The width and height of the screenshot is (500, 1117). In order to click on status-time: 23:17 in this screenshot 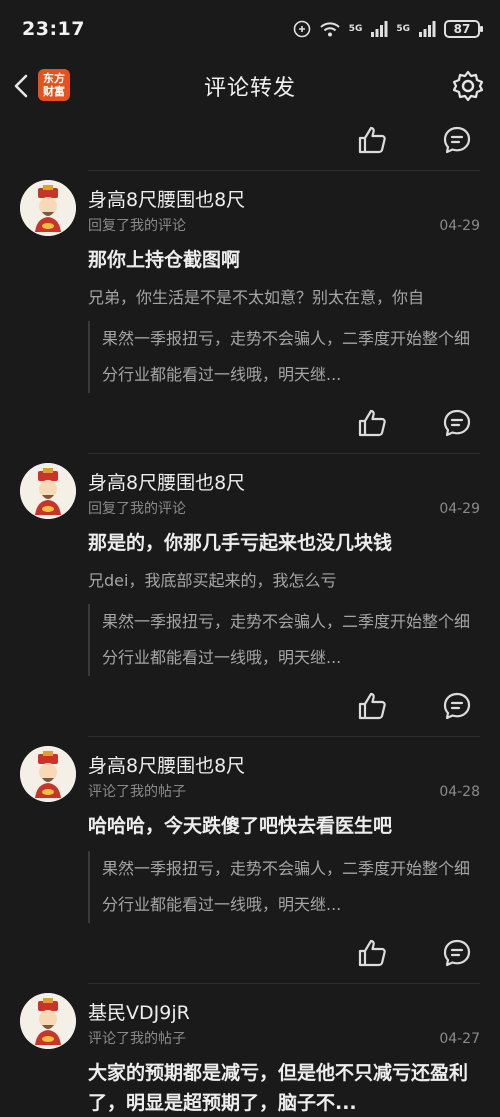, I will do `click(53, 29)`.